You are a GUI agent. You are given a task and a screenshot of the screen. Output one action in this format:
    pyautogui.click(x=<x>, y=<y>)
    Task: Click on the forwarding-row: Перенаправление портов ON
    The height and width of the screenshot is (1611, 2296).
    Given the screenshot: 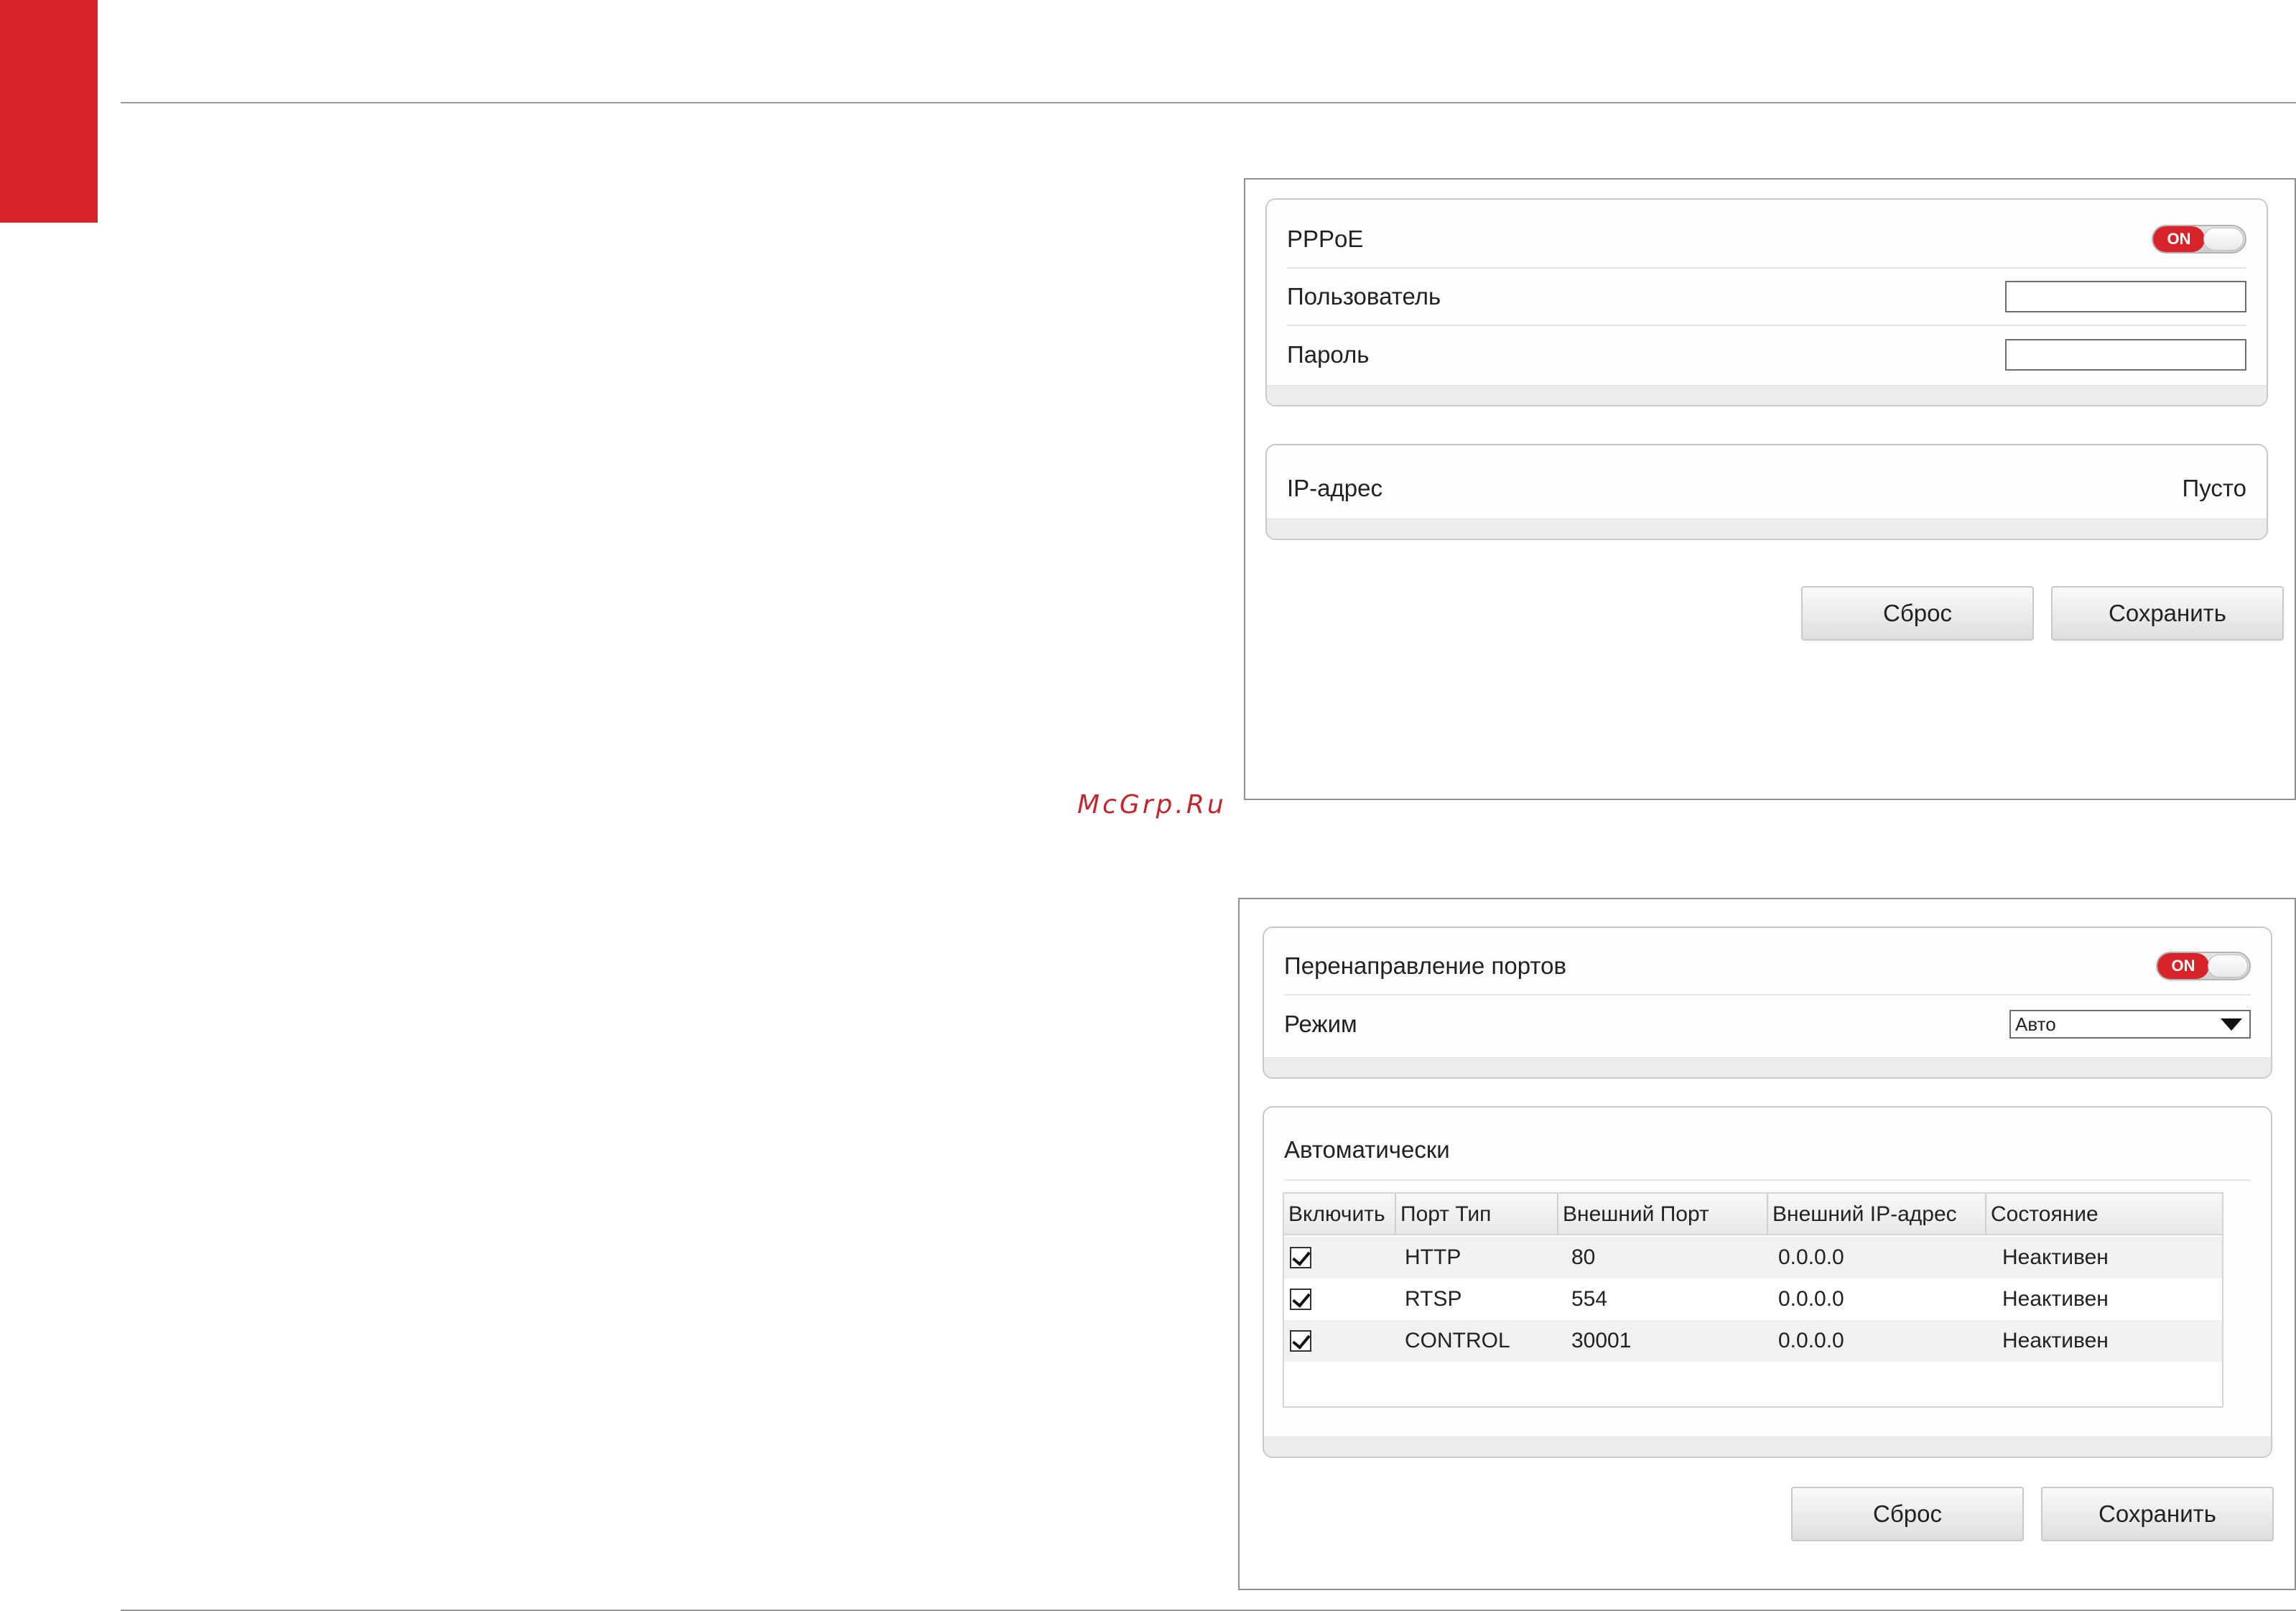 What is the action you would take?
    pyautogui.click(x=1768, y=966)
    